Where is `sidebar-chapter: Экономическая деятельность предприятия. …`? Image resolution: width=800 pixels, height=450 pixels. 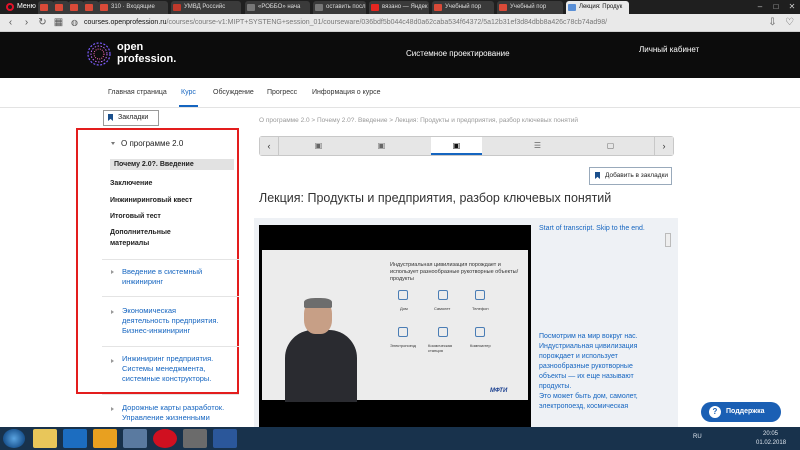
sidebar-chapter: Экономическая деятельность предприятия. … is located at coordinates (178, 321).